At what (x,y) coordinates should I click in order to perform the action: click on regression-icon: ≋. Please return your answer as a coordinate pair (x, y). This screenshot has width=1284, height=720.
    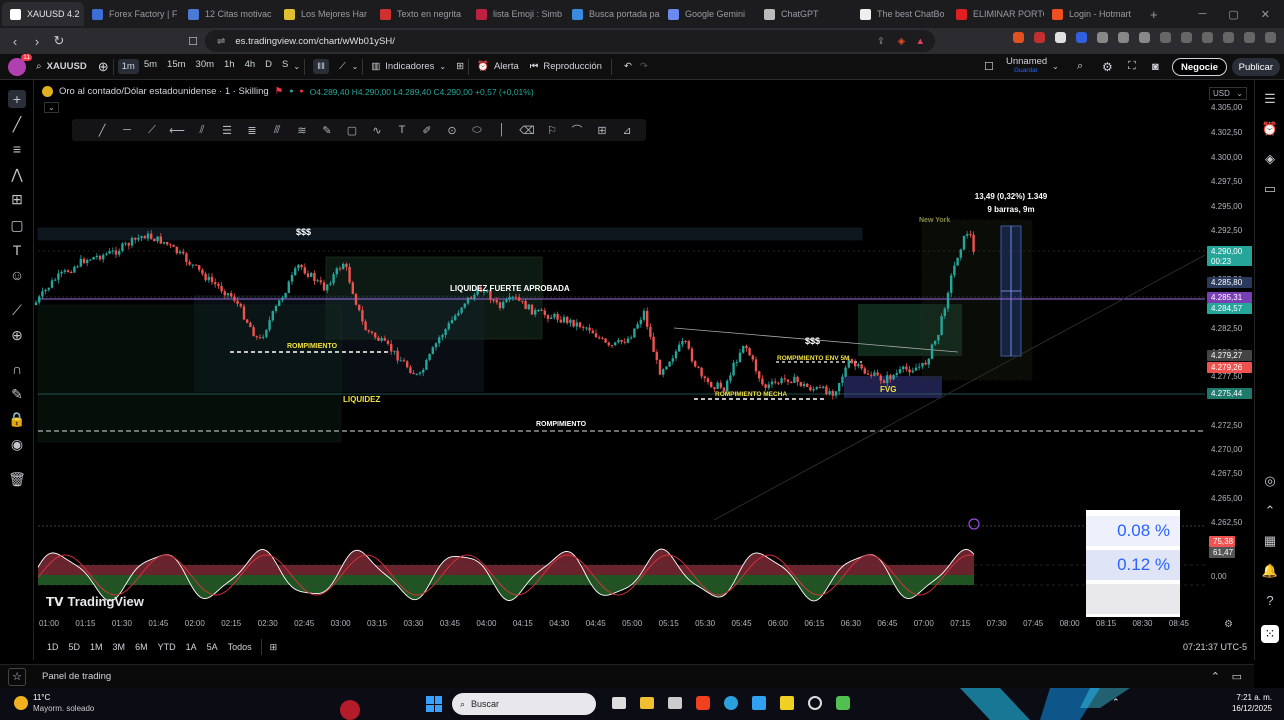
    Looking at the image, I should click on (302, 130).